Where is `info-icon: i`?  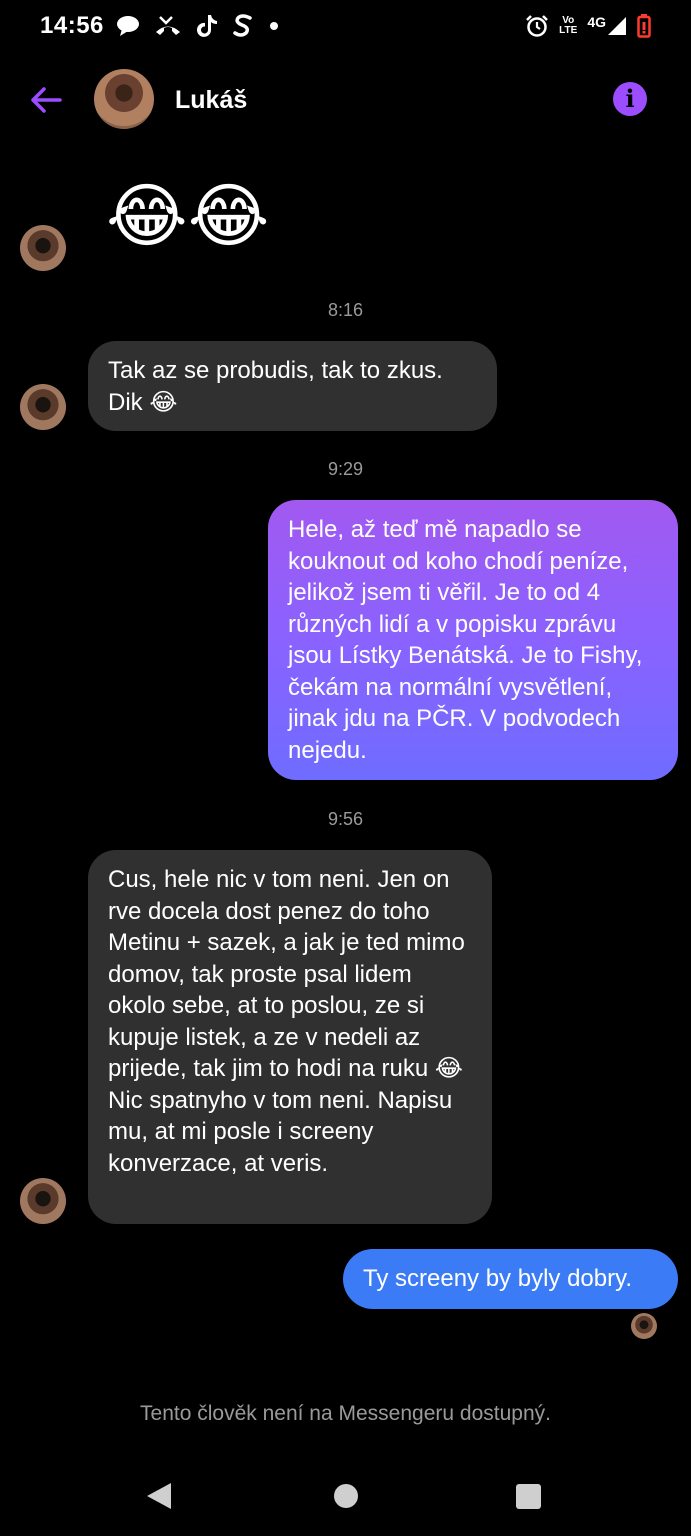 info-icon: i is located at coordinates (630, 98).